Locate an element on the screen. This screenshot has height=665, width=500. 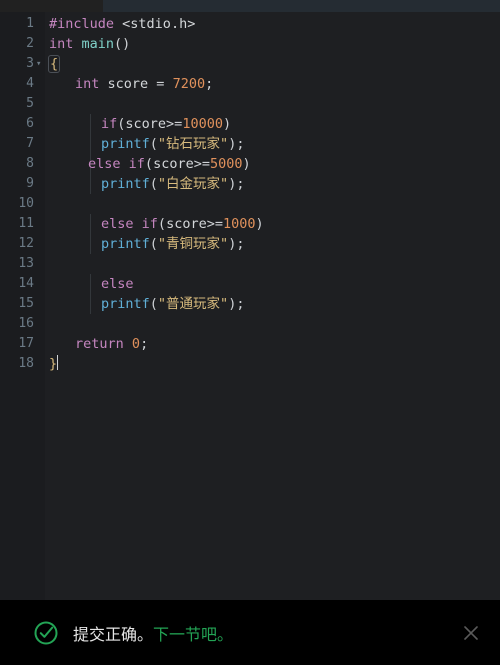
line-number: 16 is located at coordinates (26, 323).